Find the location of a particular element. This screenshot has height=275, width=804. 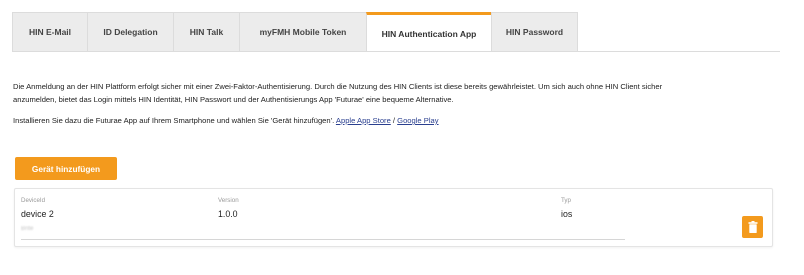

tab-hin-authentication-app: HIN Authentication App is located at coordinates (428, 32).